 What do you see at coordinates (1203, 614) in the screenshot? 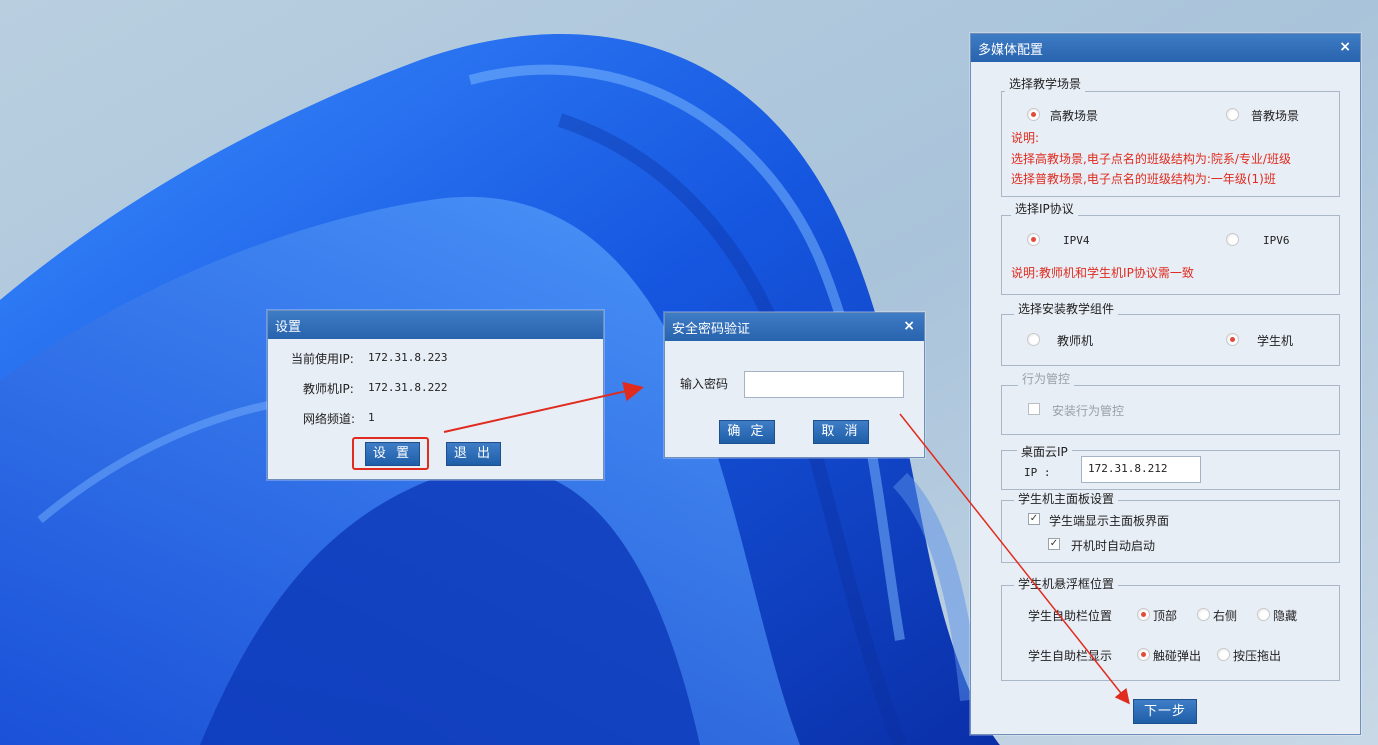
I see `toolbar-right-radio` at bounding box center [1203, 614].